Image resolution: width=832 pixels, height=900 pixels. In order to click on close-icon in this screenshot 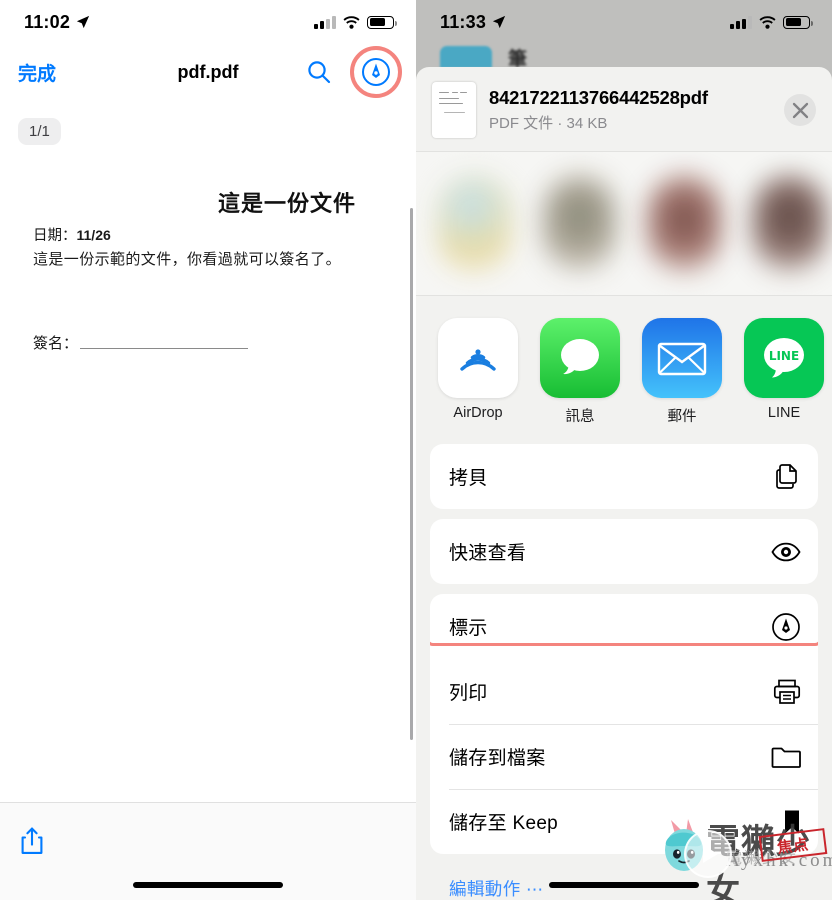, I will do `click(800, 110)`.